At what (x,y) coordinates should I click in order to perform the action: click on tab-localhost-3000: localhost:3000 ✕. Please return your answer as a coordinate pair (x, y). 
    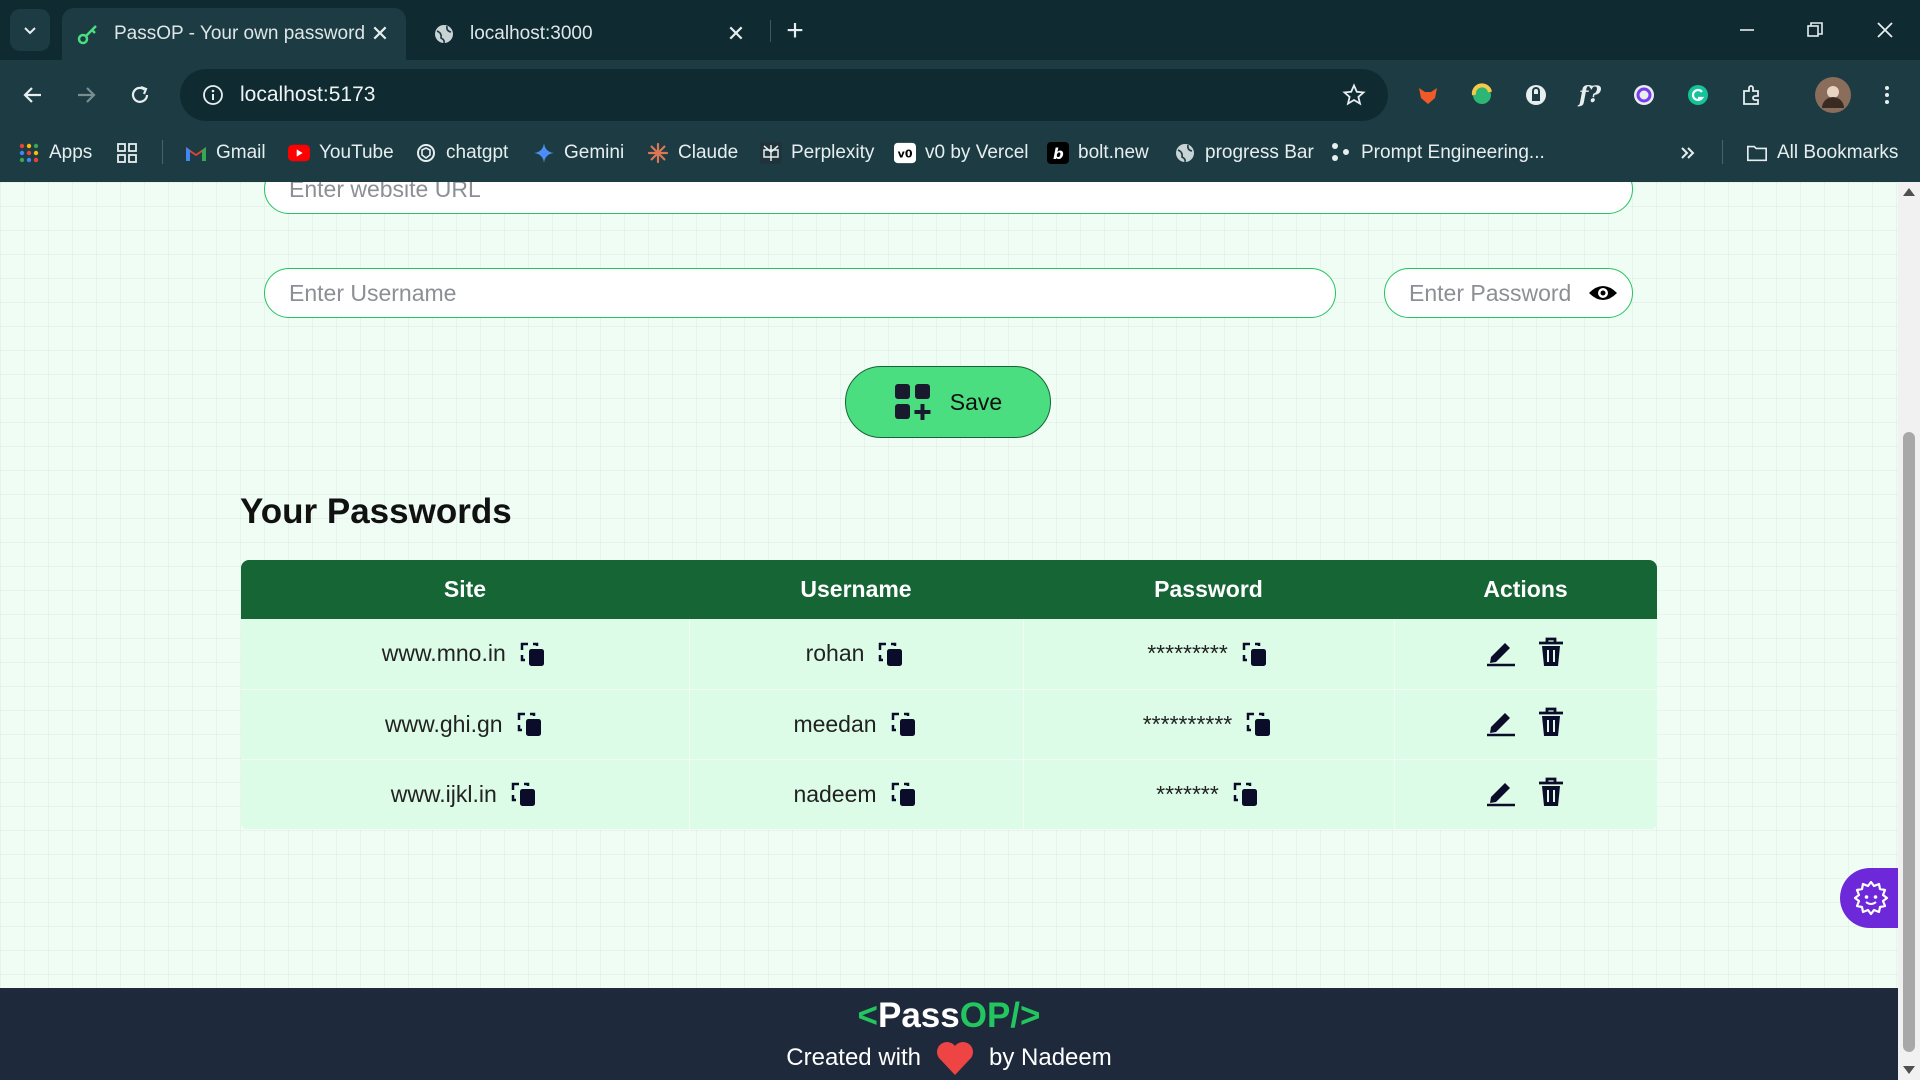
    Looking at the image, I should click on (590, 34).